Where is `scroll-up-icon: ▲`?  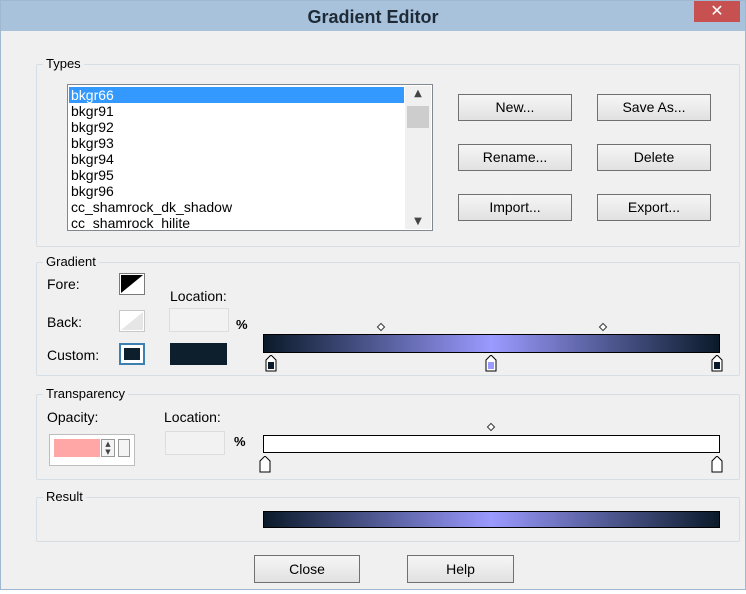 scroll-up-icon: ▲ is located at coordinates (418, 93).